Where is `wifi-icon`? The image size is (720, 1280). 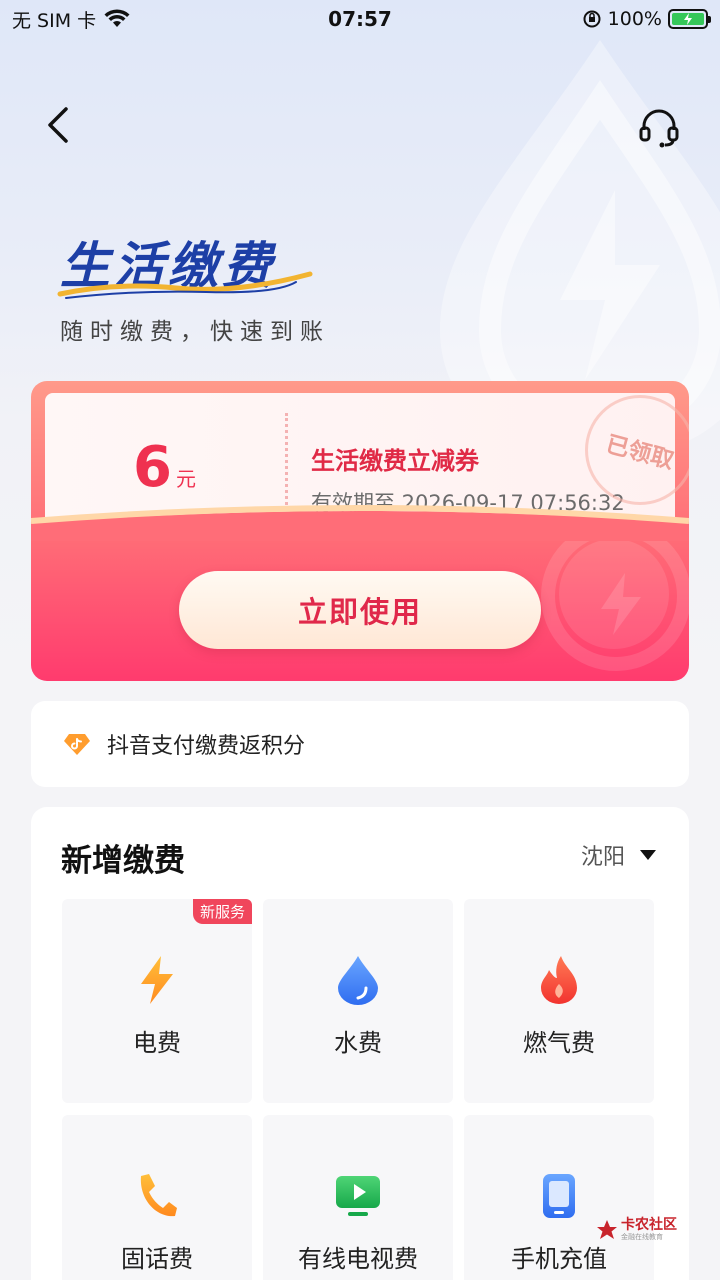 wifi-icon is located at coordinates (117, 18).